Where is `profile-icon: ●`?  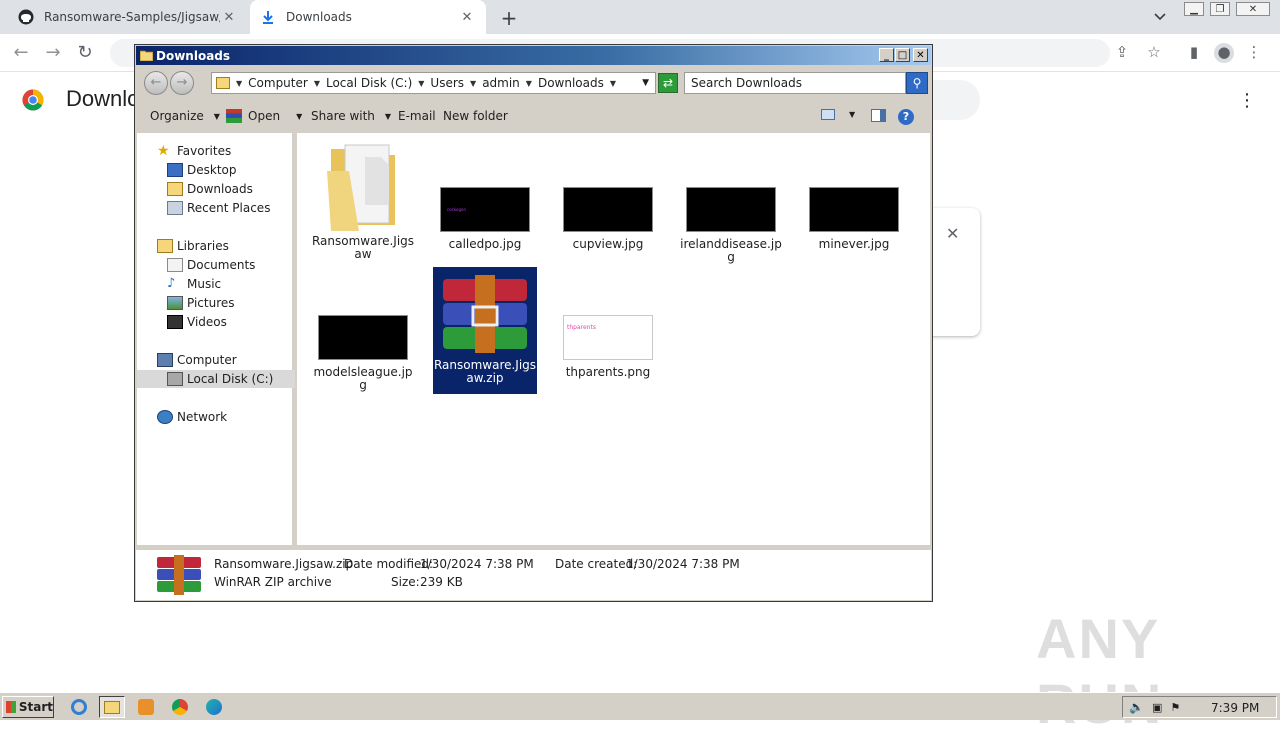 profile-icon: ● is located at coordinates (1224, 53).